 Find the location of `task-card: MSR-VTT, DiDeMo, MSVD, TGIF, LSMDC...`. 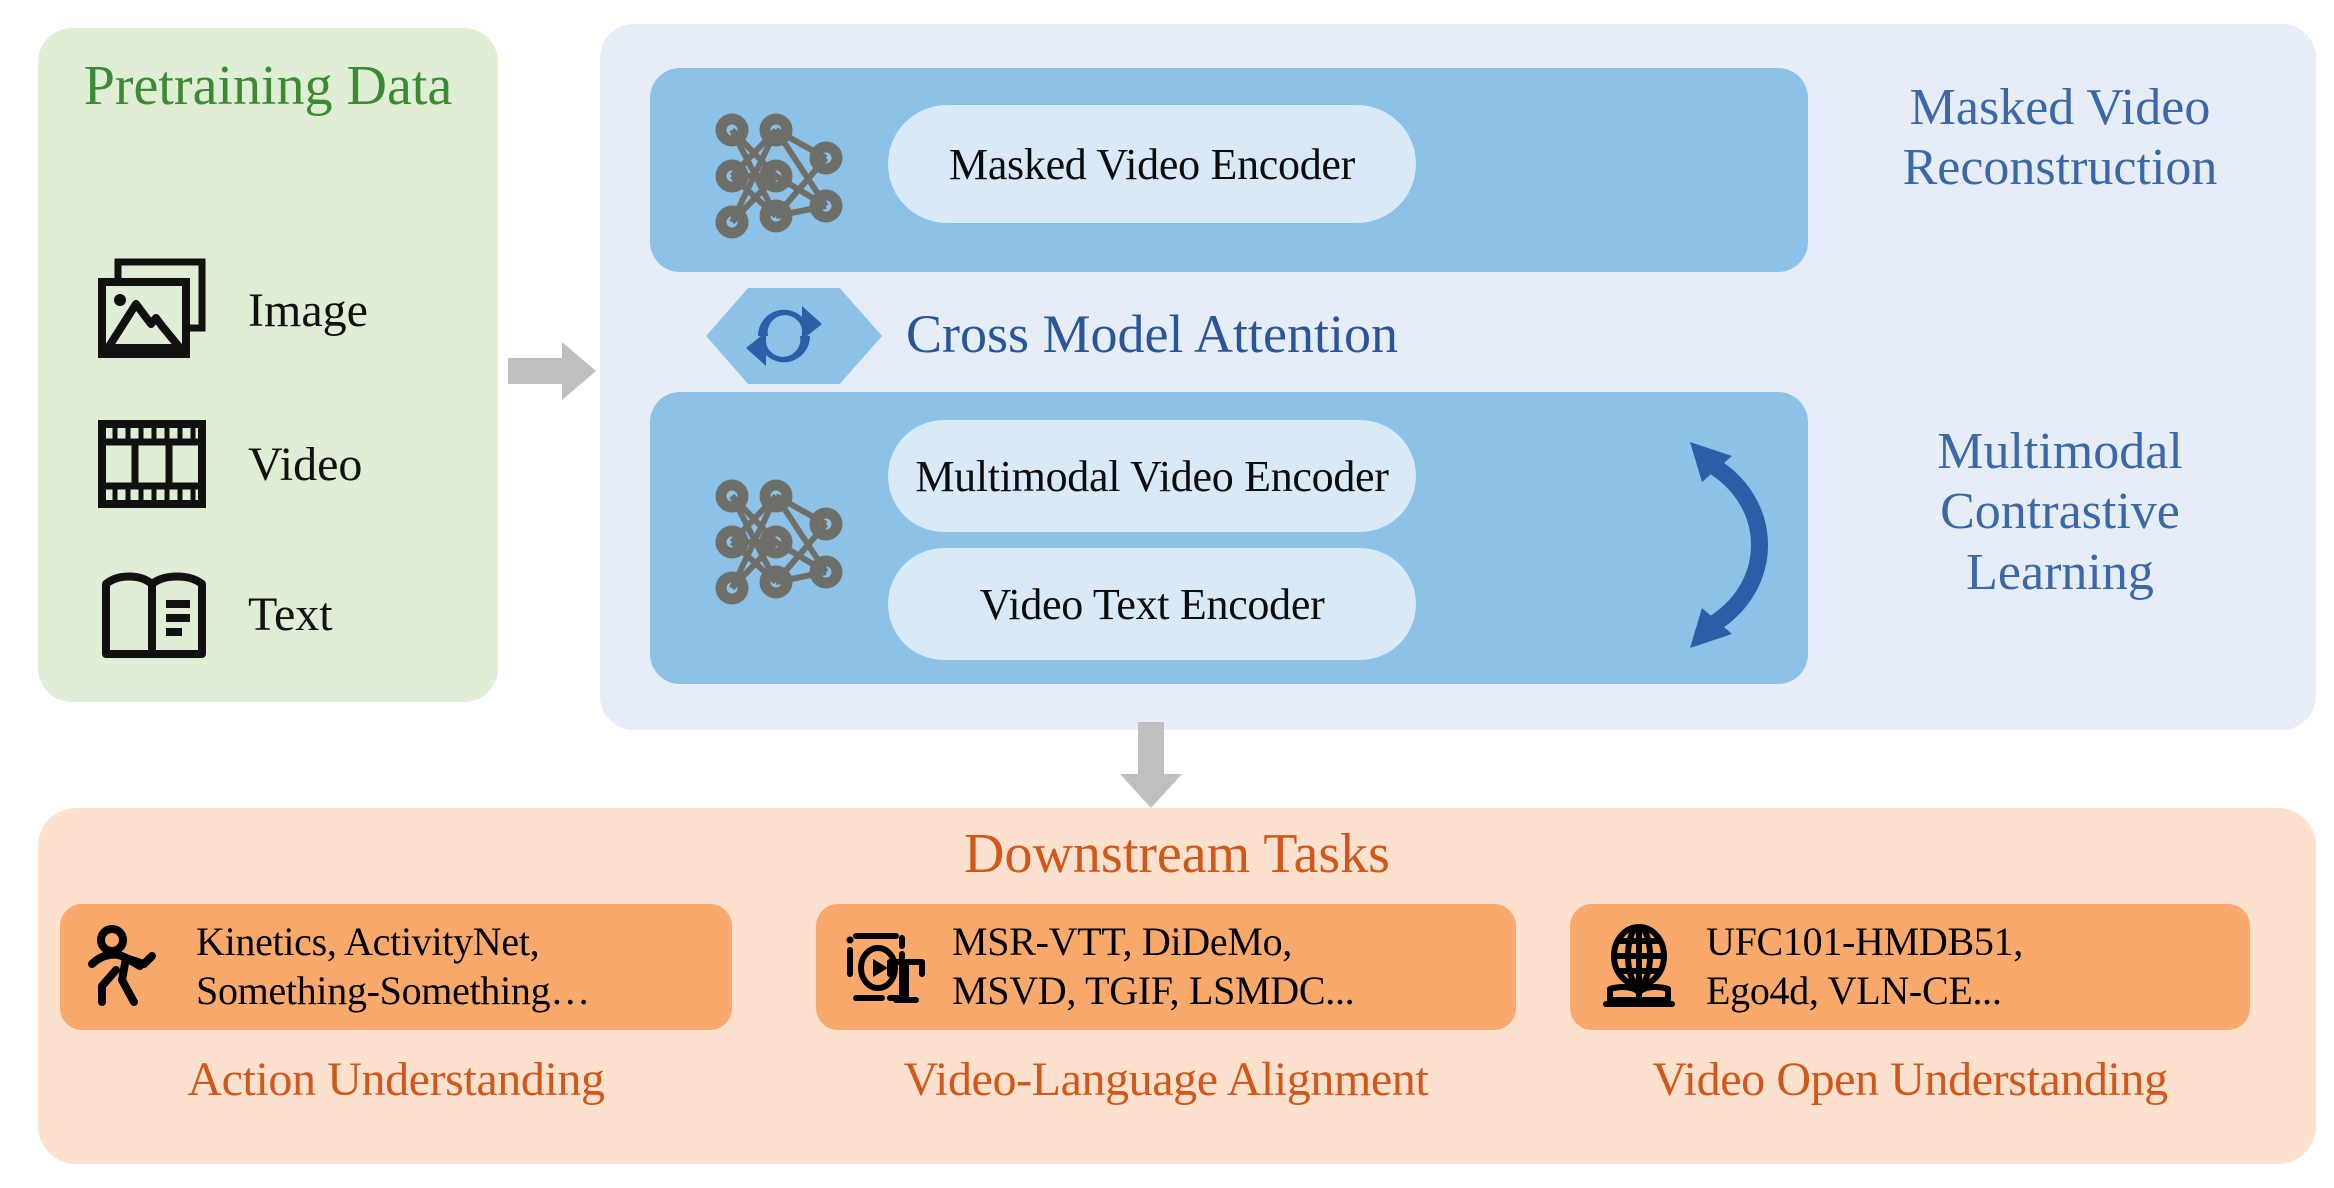

task-card: MSR-VTT, DiDeMo, MSVD, TGIF, LSMDC... is located at coordinates (1166, 967).